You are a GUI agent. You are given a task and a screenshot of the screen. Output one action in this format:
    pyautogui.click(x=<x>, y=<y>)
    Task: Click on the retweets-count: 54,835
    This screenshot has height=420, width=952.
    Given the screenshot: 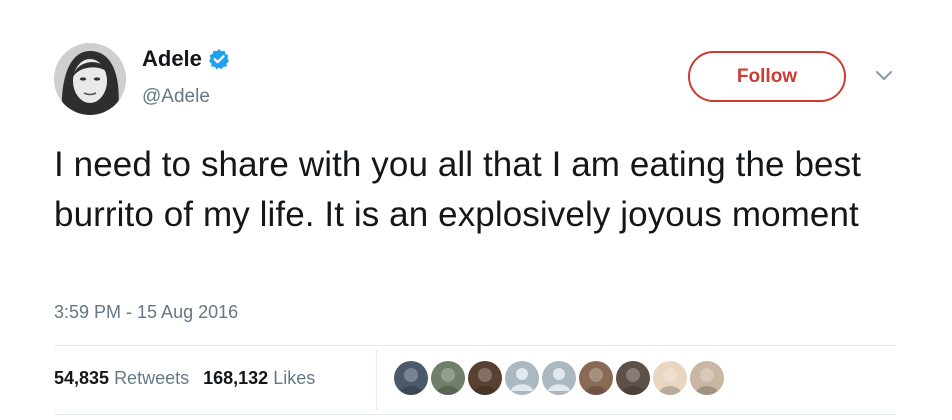 What is the action you would take?
    pyautogui.click(x=82, y=378)
    